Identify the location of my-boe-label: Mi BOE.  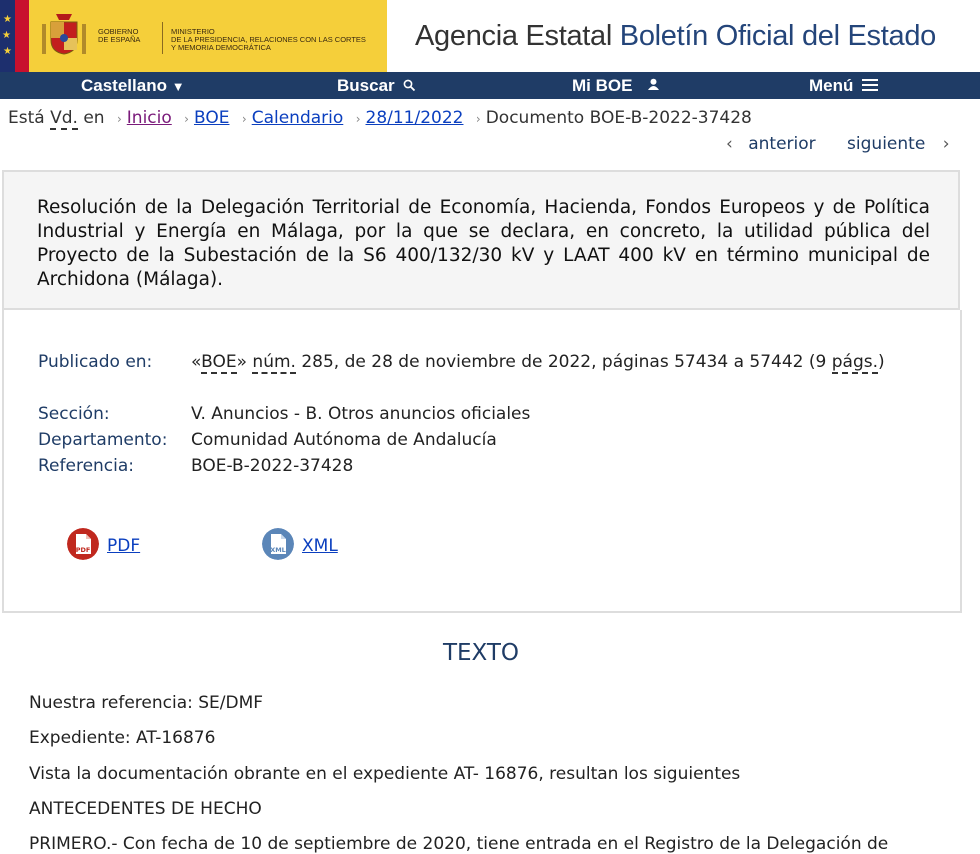
(602, 85).